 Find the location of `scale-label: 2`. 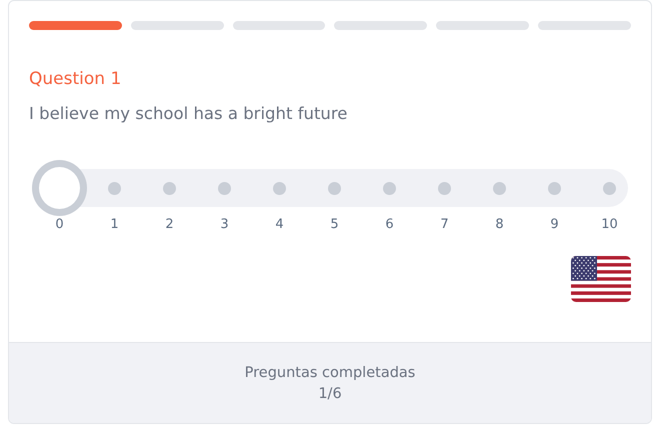

scale-label: 2 is located at coordinates (169, 224).